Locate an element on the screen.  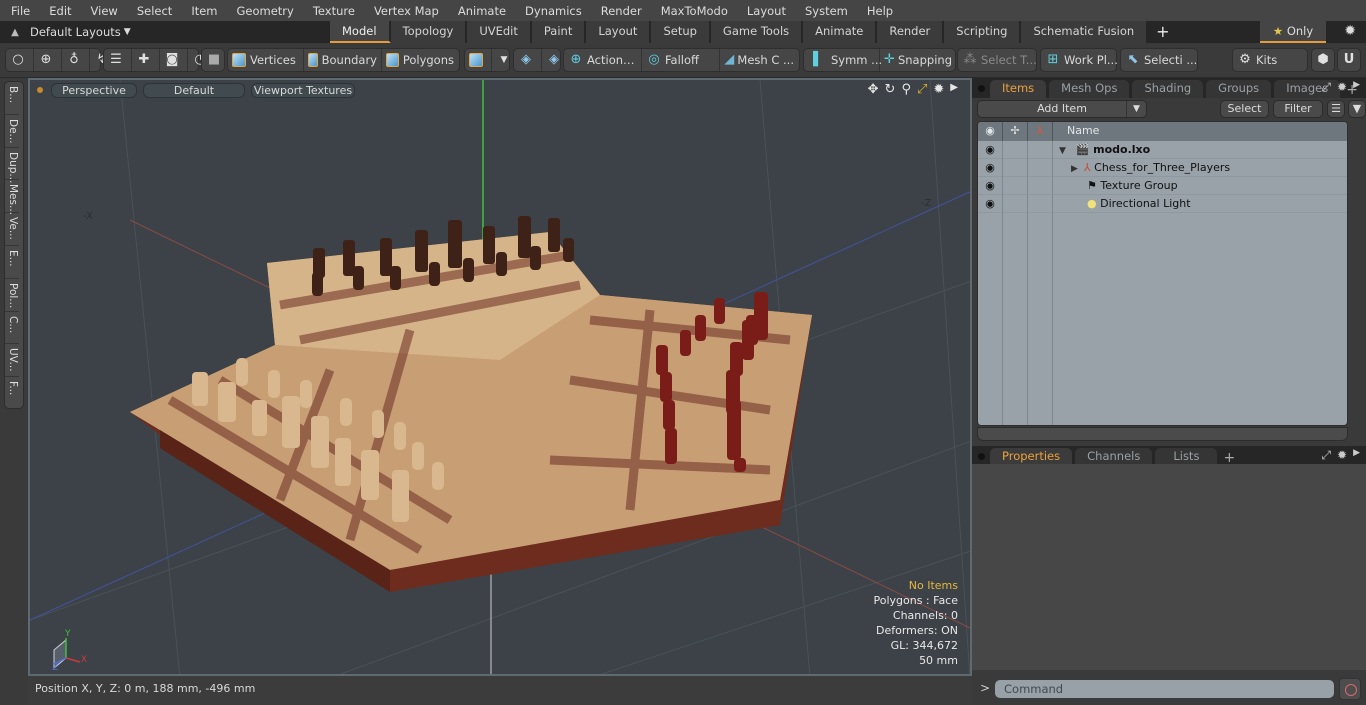
snapping-button: ✛ Snapping is located at coordinates (918, 60).